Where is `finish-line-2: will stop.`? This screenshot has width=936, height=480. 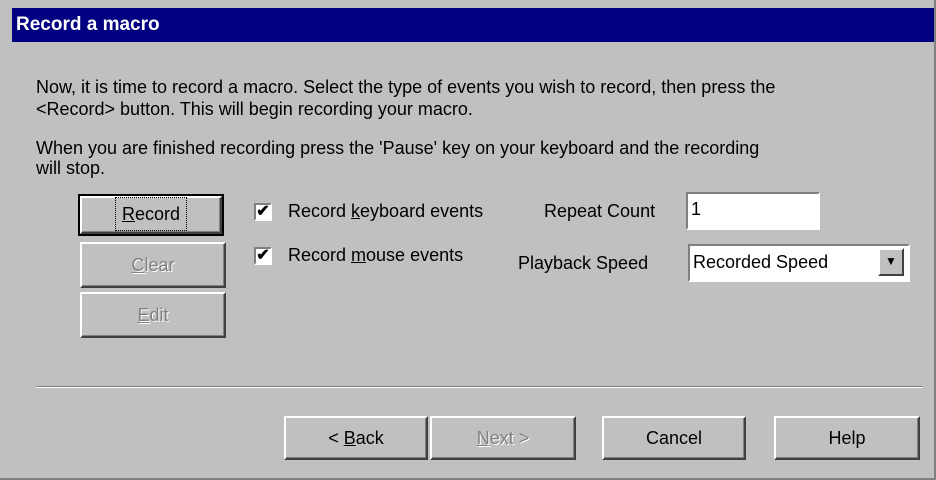
finish-line-2: will stop. is located at coordinates (71, 168).